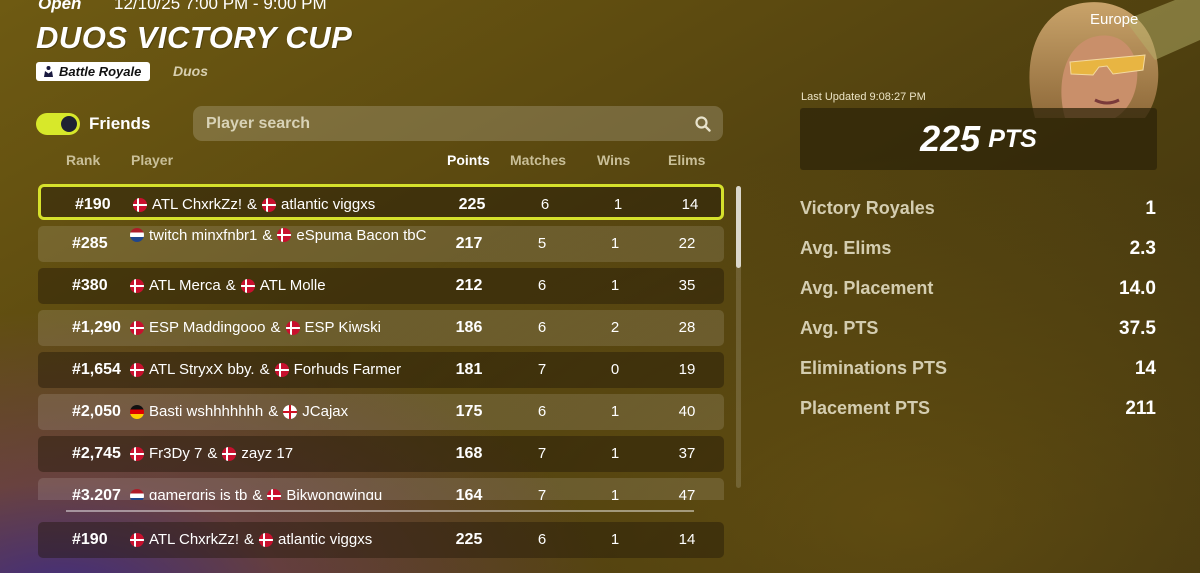  What do you see at coordinates (690, 204) in the screenshot?
I see `elims-cell: 14` at bounding box center [690, 204].